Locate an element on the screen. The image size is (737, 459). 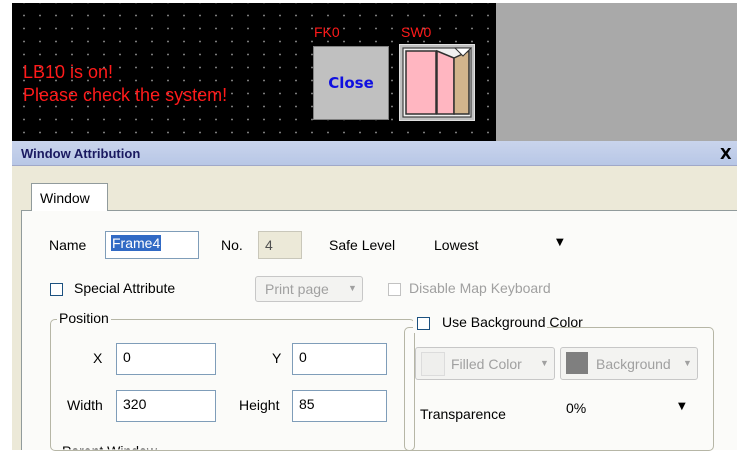
no-field: 4 is located at coordinates (280, 245).